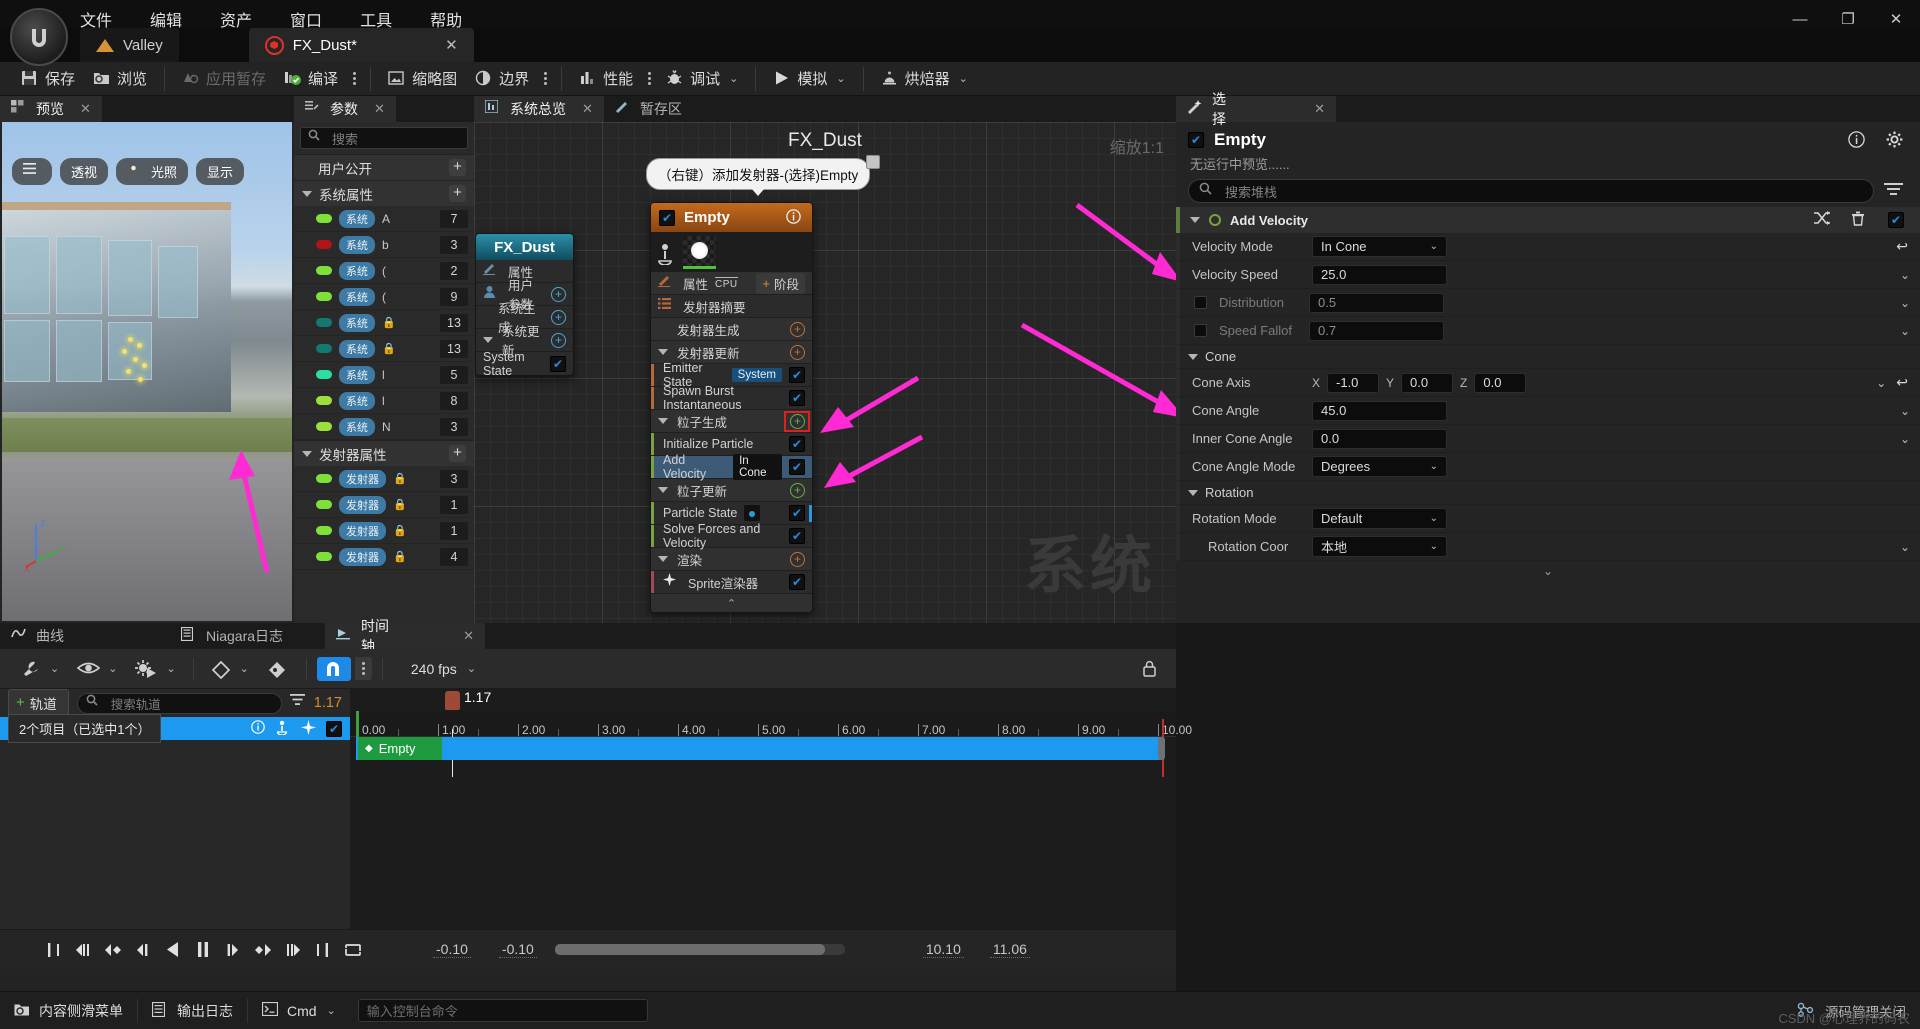 The image size is (1920, 1029). I want to click on tab-scratch-pad: 暂存区, so click(648, 109).